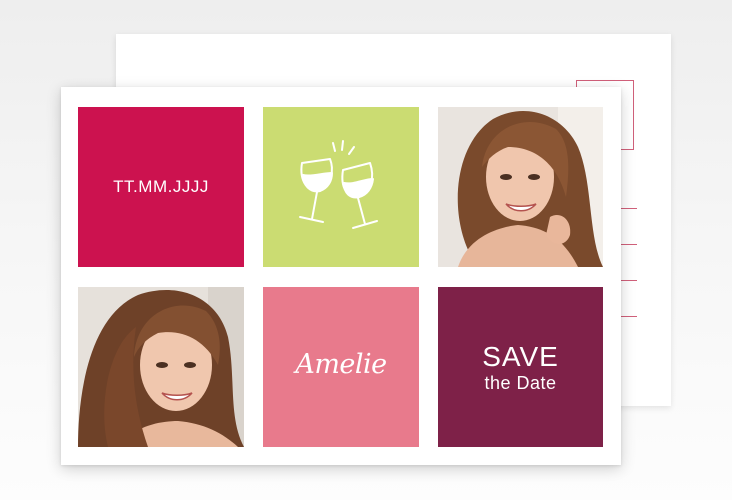 This screenshot has height=500, width=732. I want to click on save-title: SAVE, so click(520, 356).